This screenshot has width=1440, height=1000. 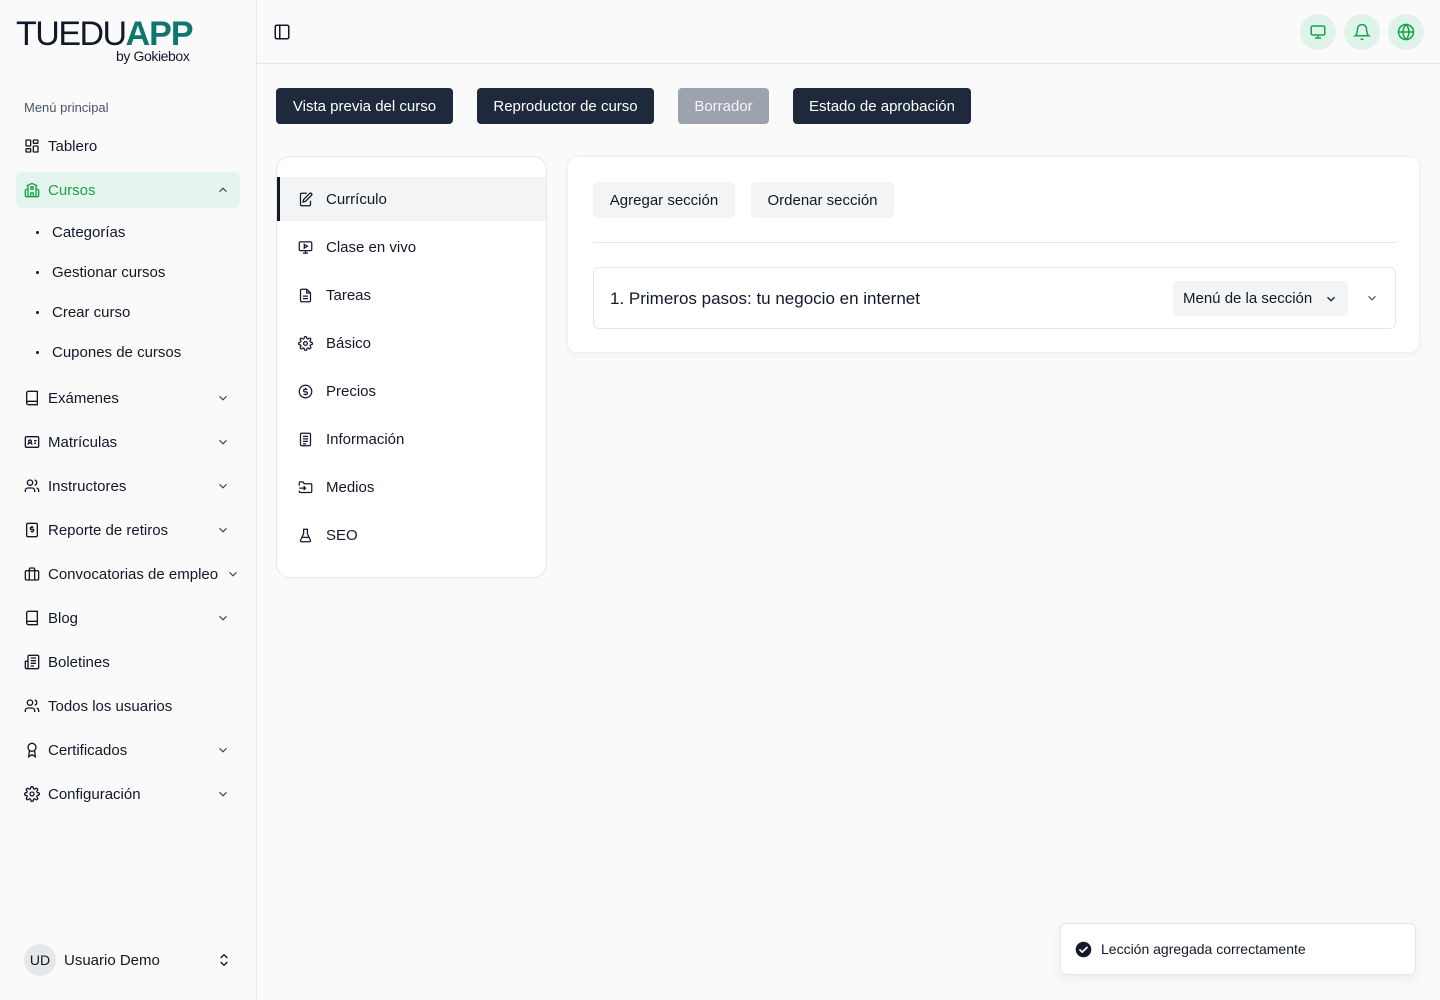 I want to click on tab-clase-en-vivo: Clase en vivo, so click(x=411, y=247).